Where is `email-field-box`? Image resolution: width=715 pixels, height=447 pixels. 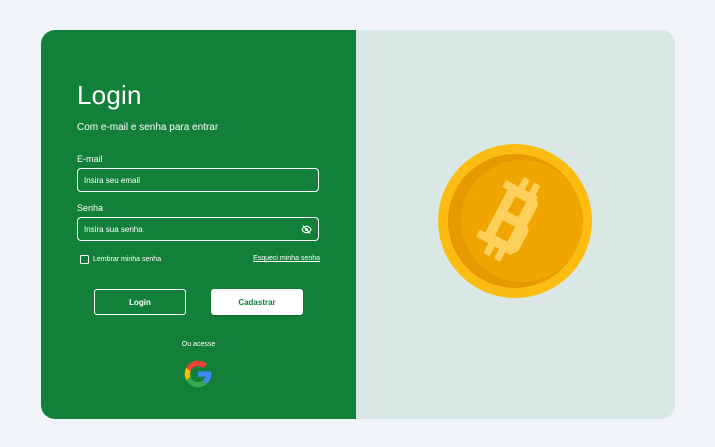 email-field-box is located at coordinates (198, 180).